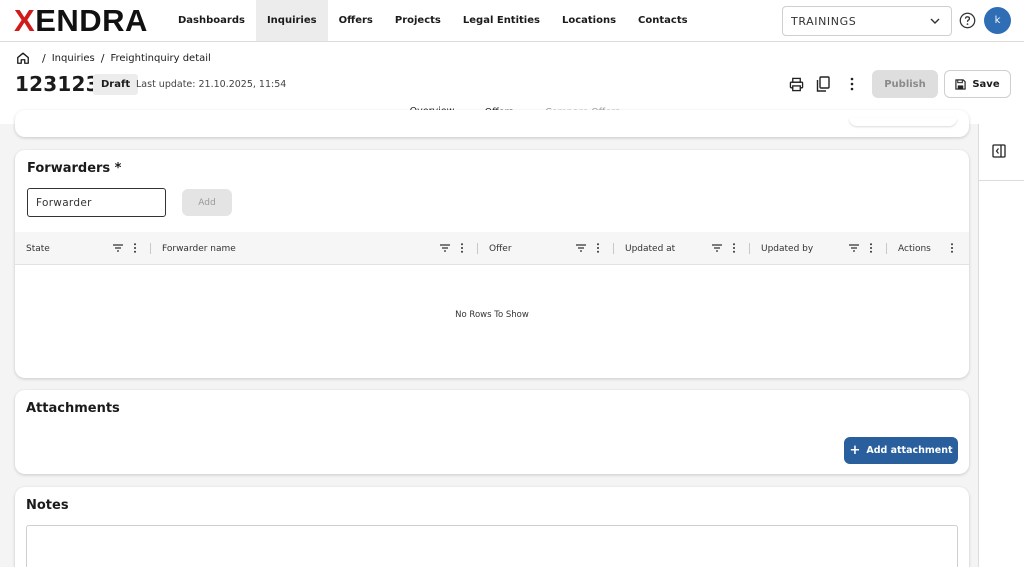  What do you see at coordinates (81, 20) in the screenshot?
I see `app-logo: XENDRA` at bounding box center [81, 20].